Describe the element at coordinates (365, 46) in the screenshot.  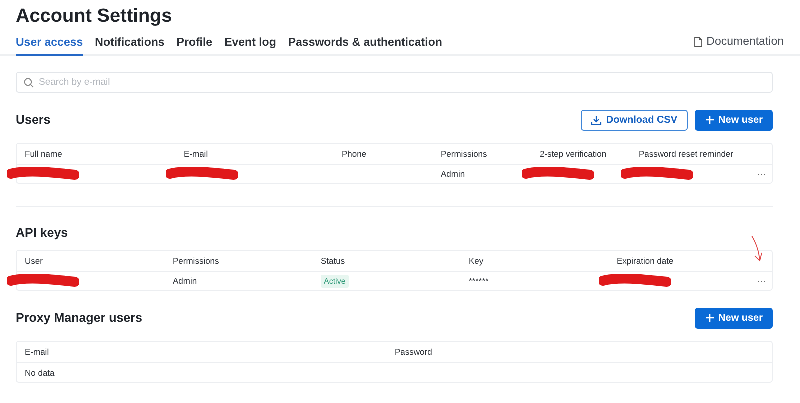
I see `tab: Passwords & authentication` at that location.